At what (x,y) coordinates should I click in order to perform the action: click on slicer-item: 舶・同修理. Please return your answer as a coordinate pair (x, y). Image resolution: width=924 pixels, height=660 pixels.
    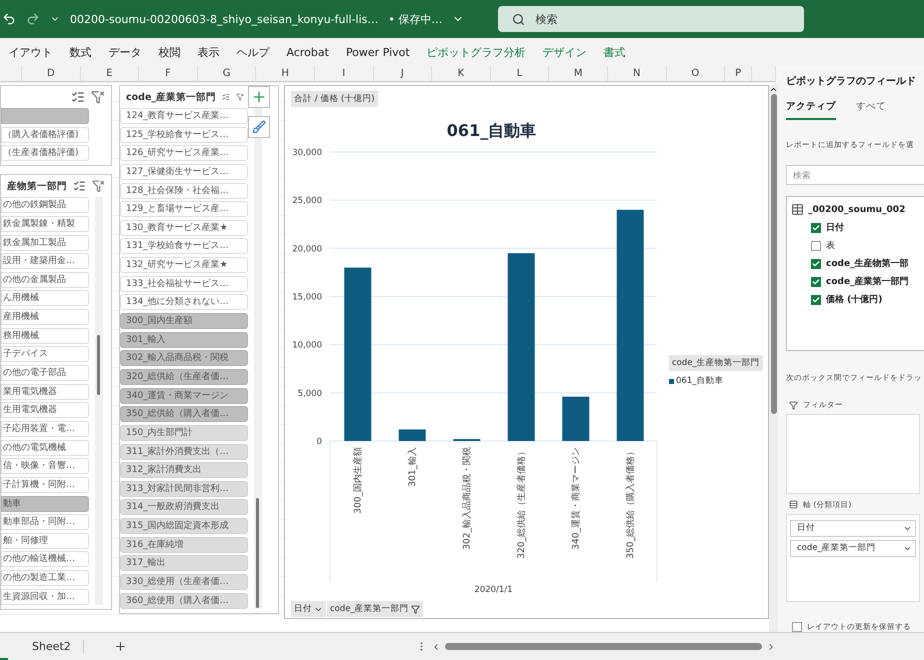
    Looking at the image, I should click on (45, 540).